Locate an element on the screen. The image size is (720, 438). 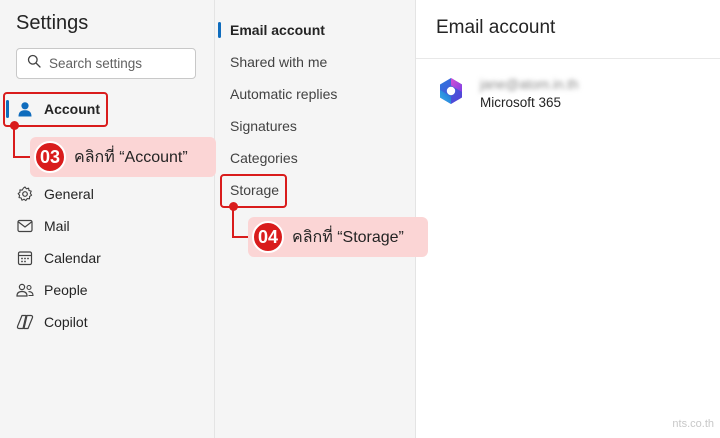
submenu-categories: Categories is located at coordinates (264, 158).